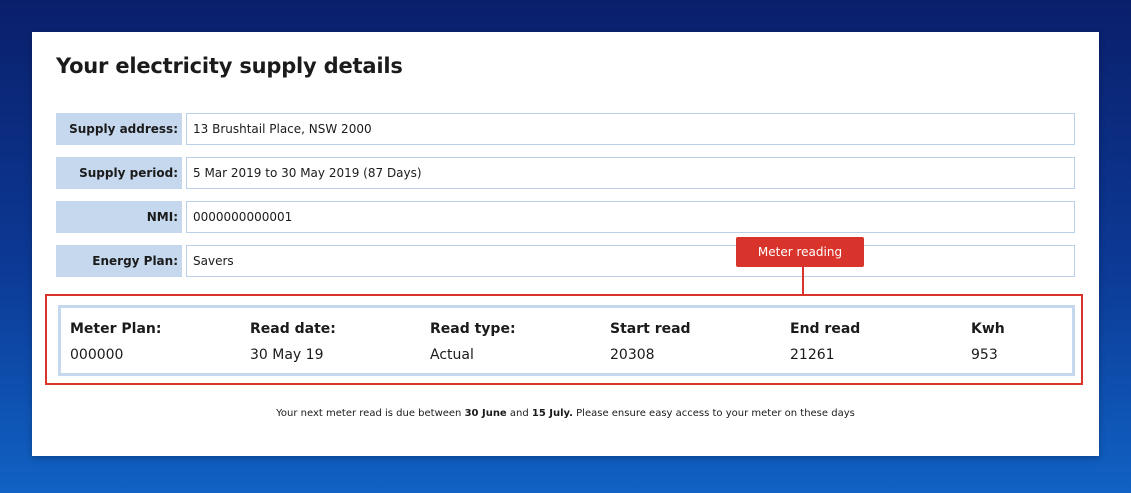 Image resolution: width=1131 pixels, height=493 pixels. What do you see at coordinates (800, 252) in the screenshot?
I see `meter-reading-callout: Meter reading` at bounding box center [800, 252].